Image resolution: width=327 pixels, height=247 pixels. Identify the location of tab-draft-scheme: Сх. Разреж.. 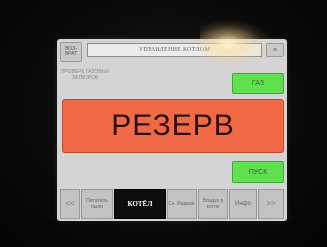
(182, 204).